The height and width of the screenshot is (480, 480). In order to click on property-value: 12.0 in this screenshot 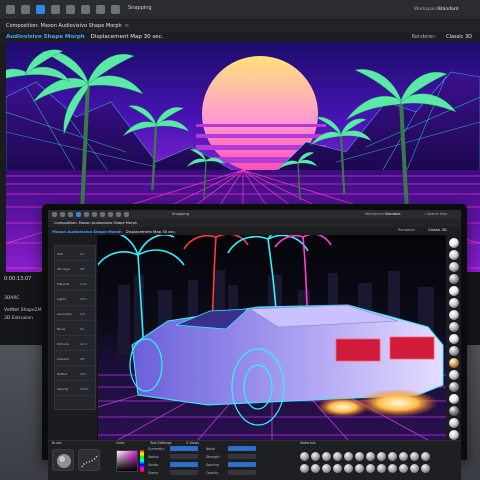, I will do `click(83, 344)`.